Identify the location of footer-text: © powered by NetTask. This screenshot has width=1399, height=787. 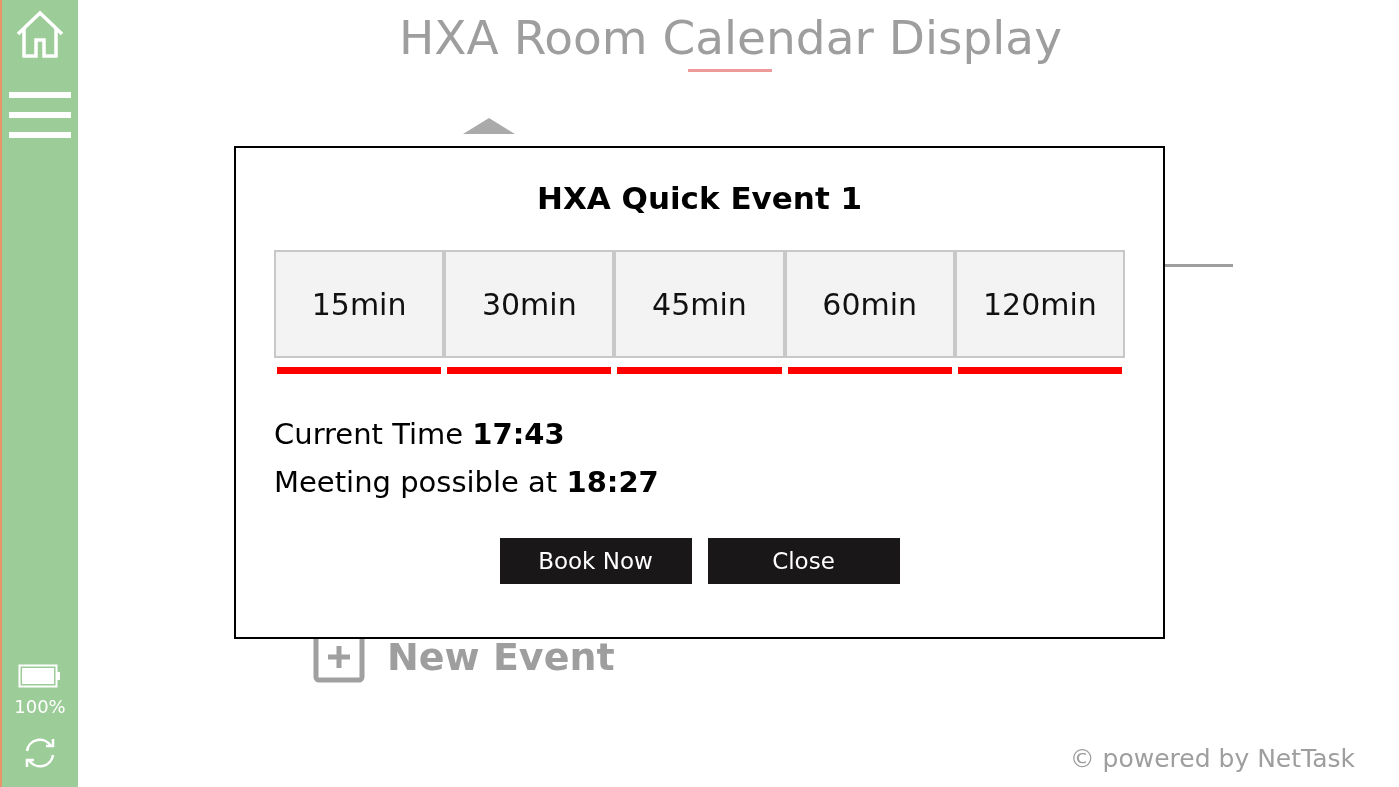
(1212, 758).